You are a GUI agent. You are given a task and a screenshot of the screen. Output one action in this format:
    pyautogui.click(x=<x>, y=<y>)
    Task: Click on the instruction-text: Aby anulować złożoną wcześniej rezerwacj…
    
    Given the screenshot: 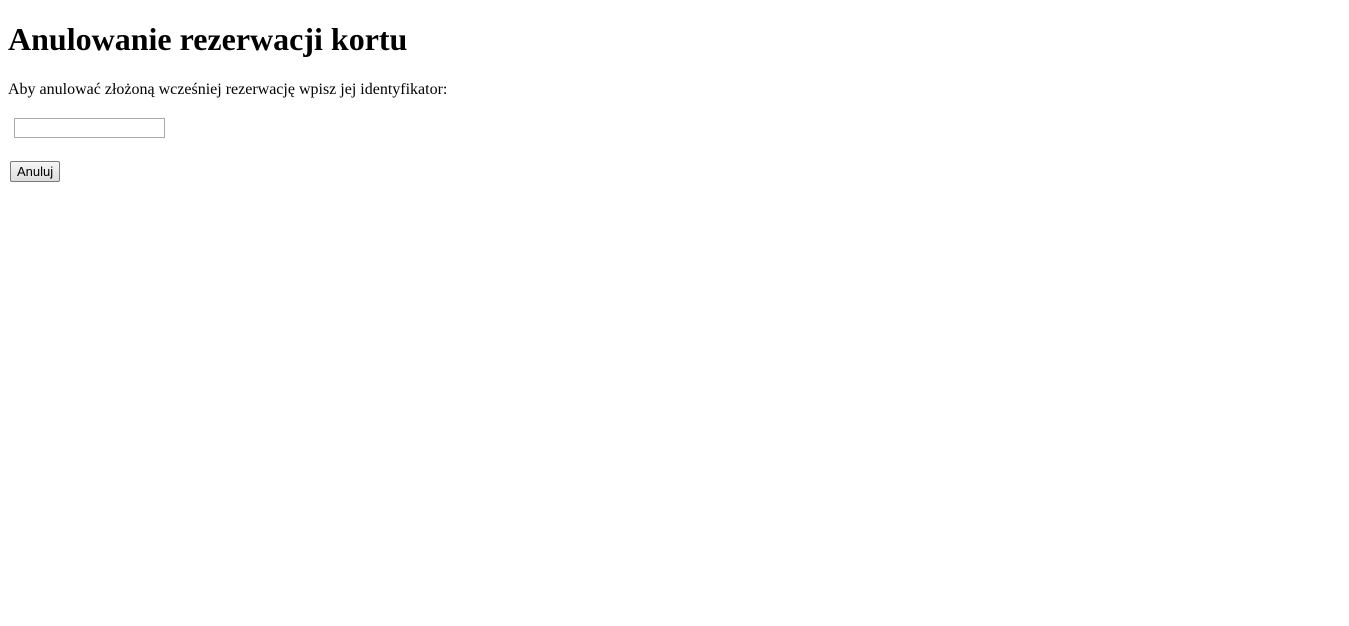 What is the action you would take?
    pyautogui.click(x=228, y=89)
    